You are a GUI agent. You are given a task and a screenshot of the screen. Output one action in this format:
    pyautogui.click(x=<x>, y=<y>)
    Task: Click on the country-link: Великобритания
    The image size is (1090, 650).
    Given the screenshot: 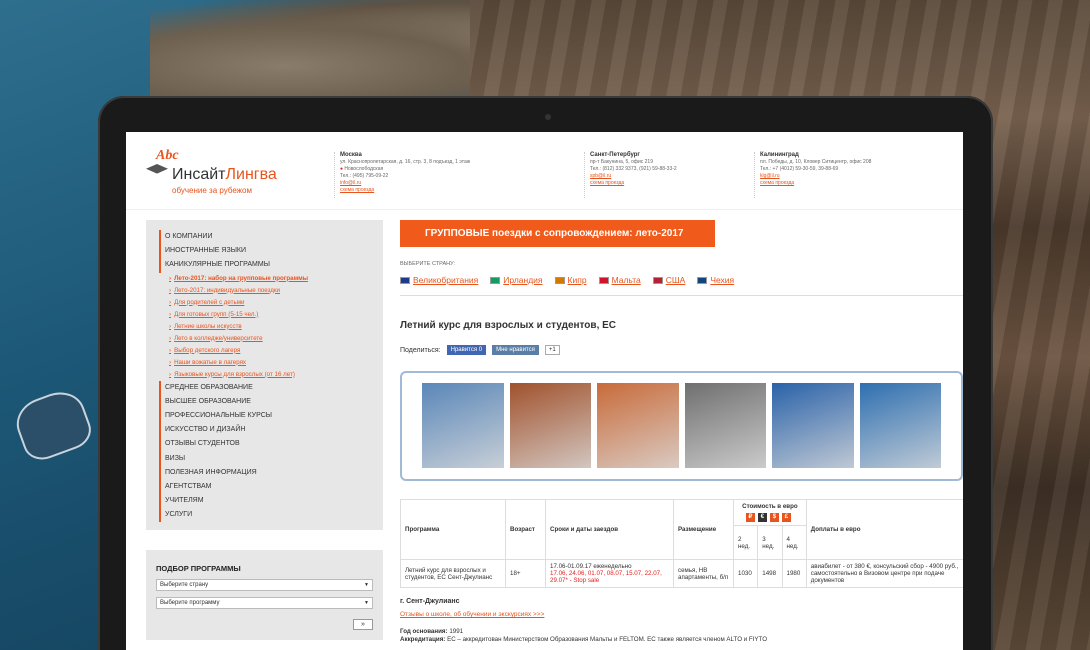 What is the action you would take?
    pyautogui.click(x=439, y=280)
    